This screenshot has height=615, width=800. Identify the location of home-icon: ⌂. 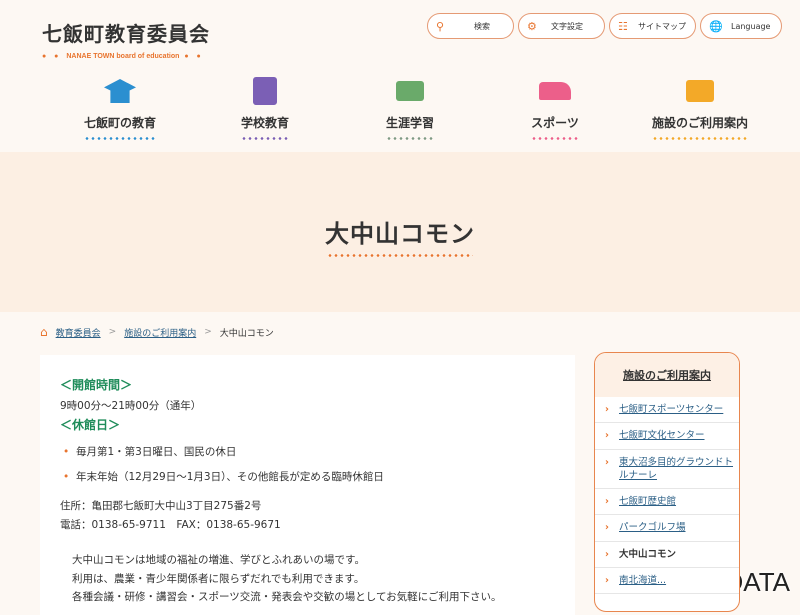
(44, 332).